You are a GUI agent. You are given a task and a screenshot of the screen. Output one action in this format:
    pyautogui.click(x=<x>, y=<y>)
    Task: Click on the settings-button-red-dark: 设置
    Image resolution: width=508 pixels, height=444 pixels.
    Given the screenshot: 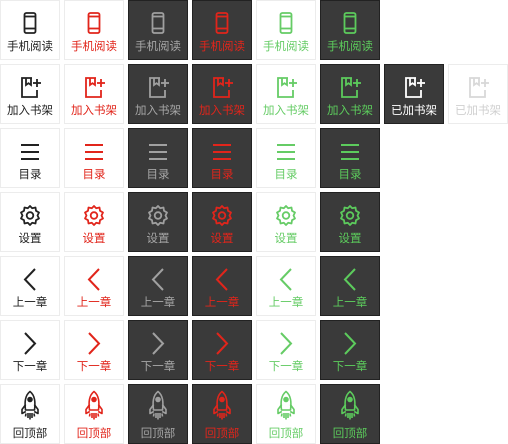 What is the action you would take?
    pyautogui.click(x=222, y=222)
    